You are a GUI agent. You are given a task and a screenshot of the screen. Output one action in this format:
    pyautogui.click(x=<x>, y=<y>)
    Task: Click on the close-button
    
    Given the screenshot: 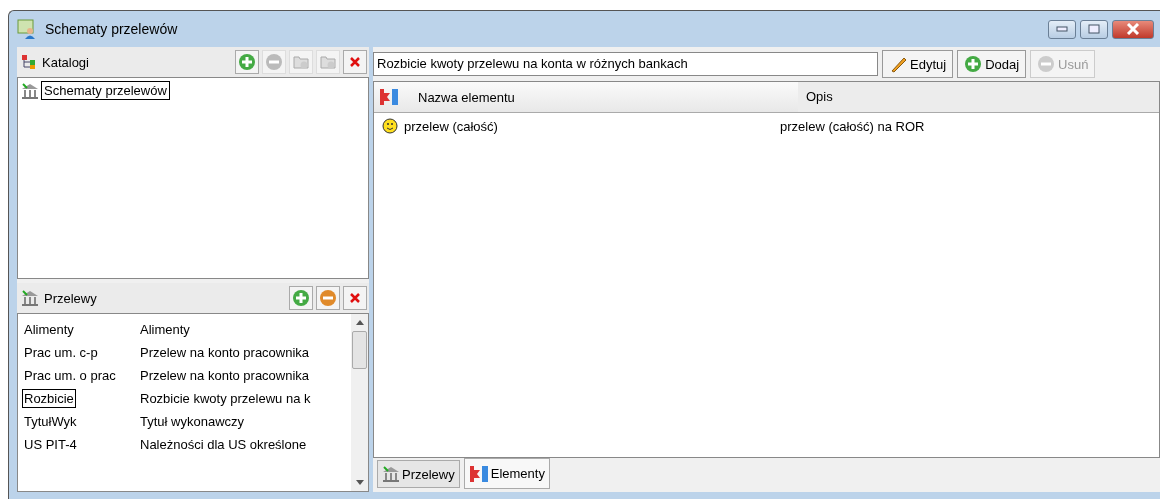 What is the action you would take?
    pyautogui.click(x=1133, y=29)
    